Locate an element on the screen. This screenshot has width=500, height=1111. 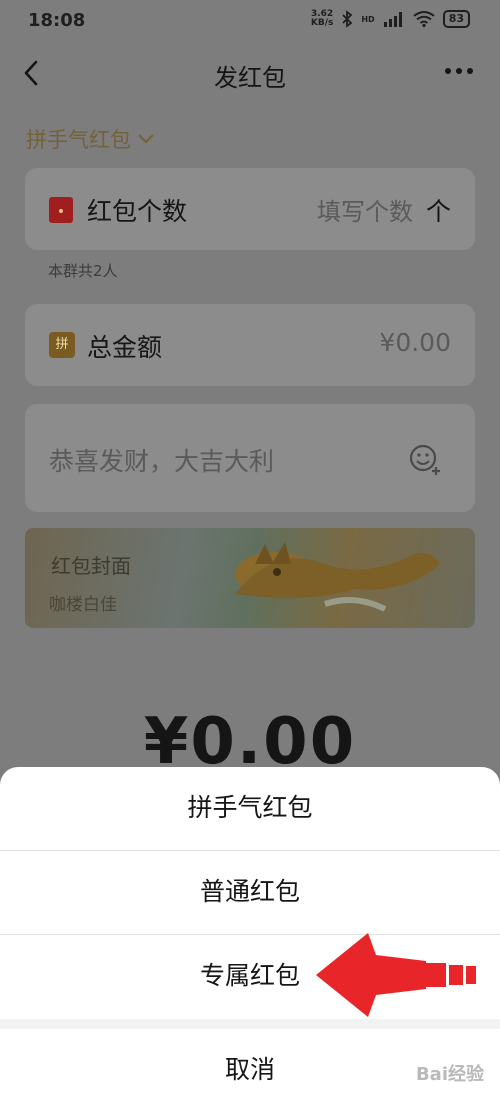
status-icons: 3.62 KB/s HD 83 is located at coordinates (390, 19).